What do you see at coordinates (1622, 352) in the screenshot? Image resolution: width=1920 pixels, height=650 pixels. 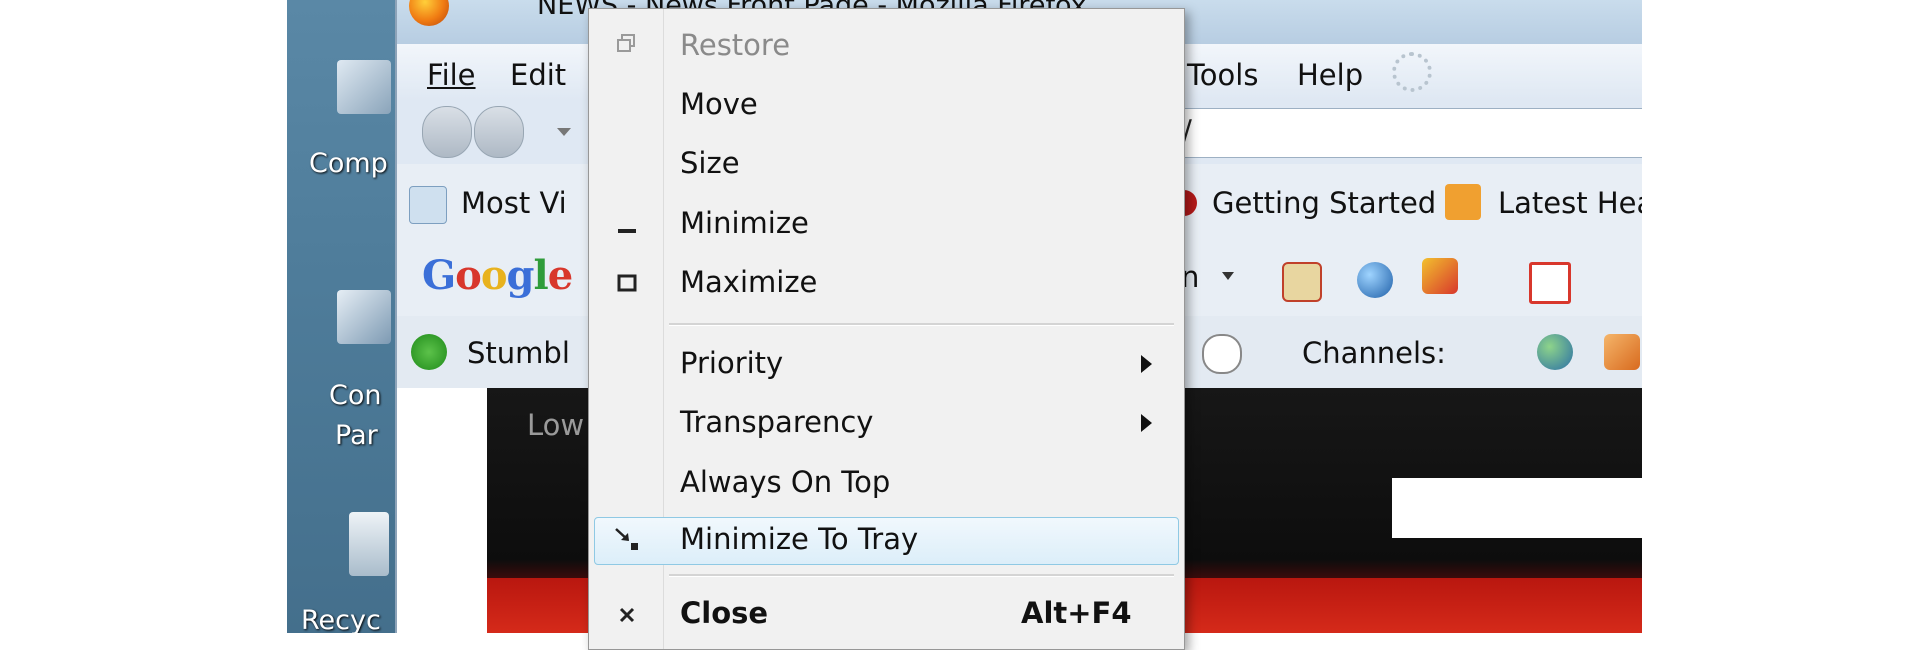 I see `people-icon` at bounding box center [1622, 352].